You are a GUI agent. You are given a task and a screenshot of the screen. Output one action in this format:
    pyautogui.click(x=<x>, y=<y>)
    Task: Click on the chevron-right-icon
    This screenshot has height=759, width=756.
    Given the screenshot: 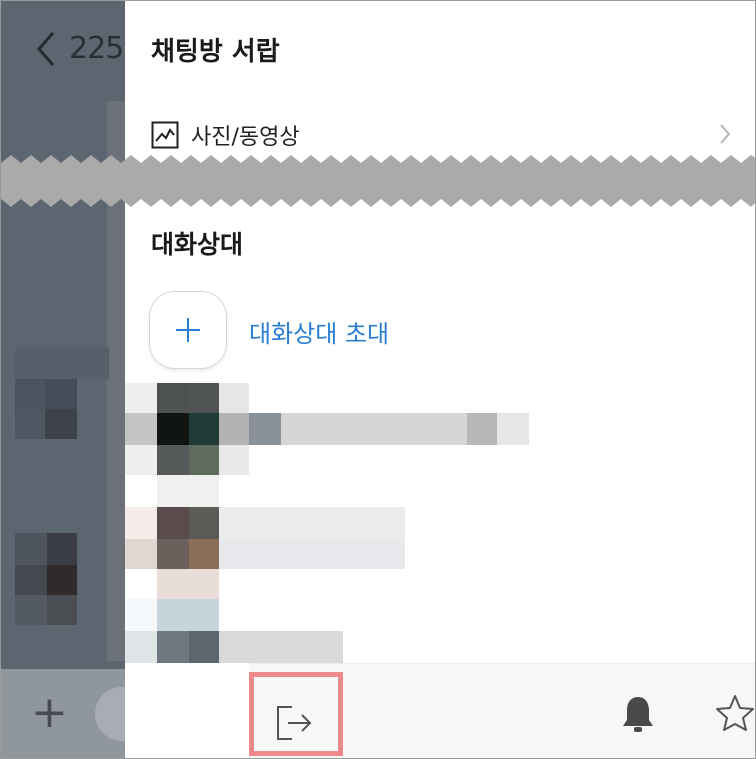 What is the action you would take?
    pyautogui.click(x=725, y=134)
    